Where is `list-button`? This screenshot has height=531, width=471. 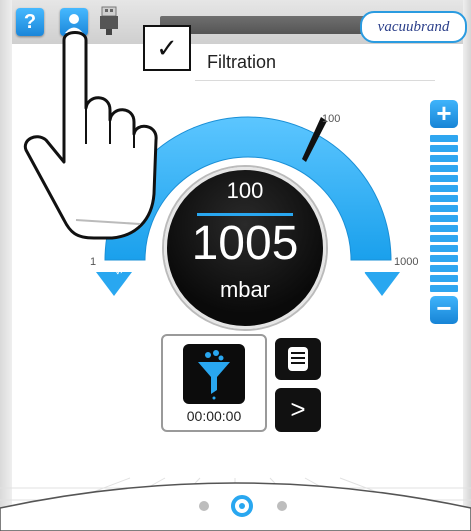 list-button is located at coordinates (298, 359).